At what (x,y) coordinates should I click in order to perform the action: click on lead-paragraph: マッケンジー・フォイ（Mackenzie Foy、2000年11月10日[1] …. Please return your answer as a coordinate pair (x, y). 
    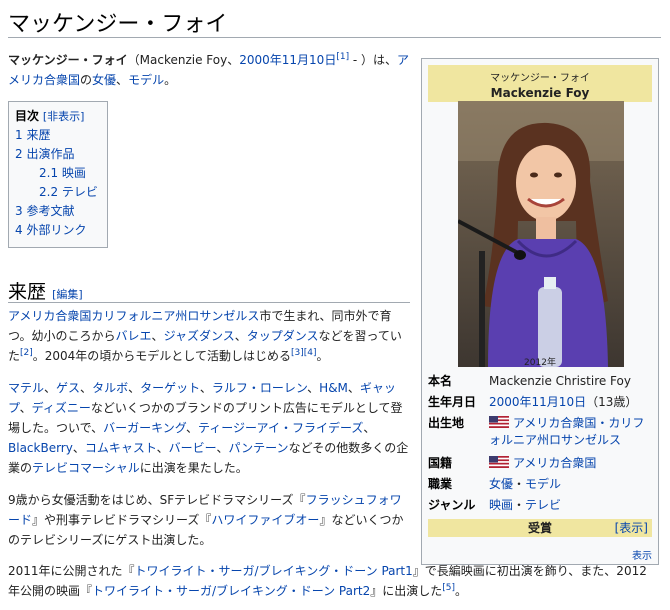
    Looking at the image, I should click on (209, 70).